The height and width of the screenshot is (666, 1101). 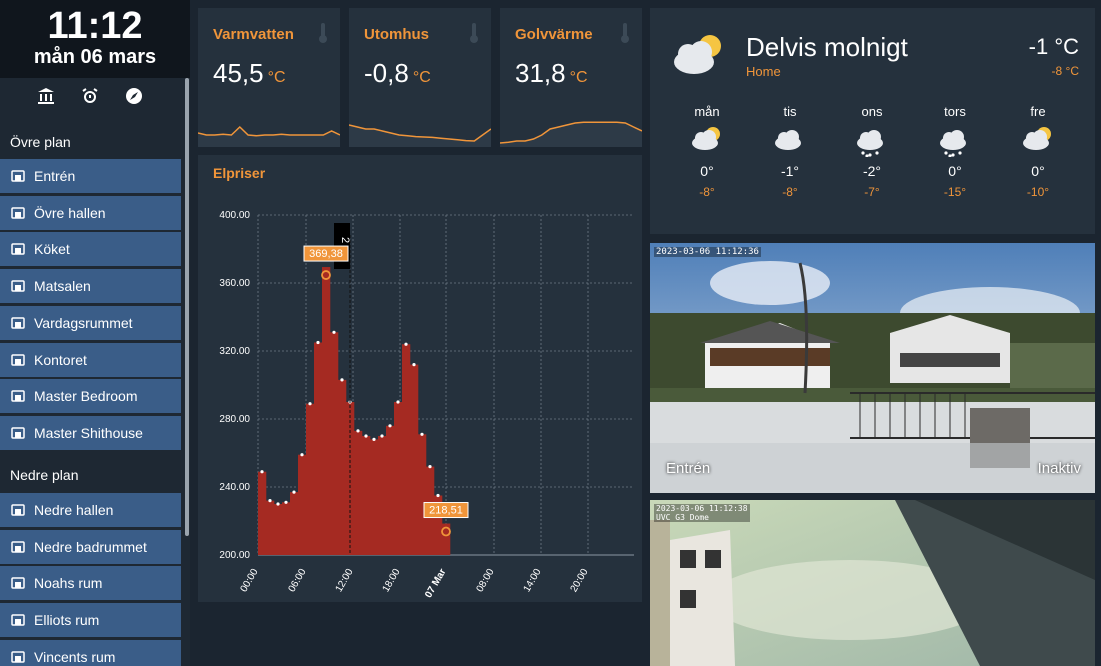 I want to click on camera-dome-image, so click(x=872, y=583).